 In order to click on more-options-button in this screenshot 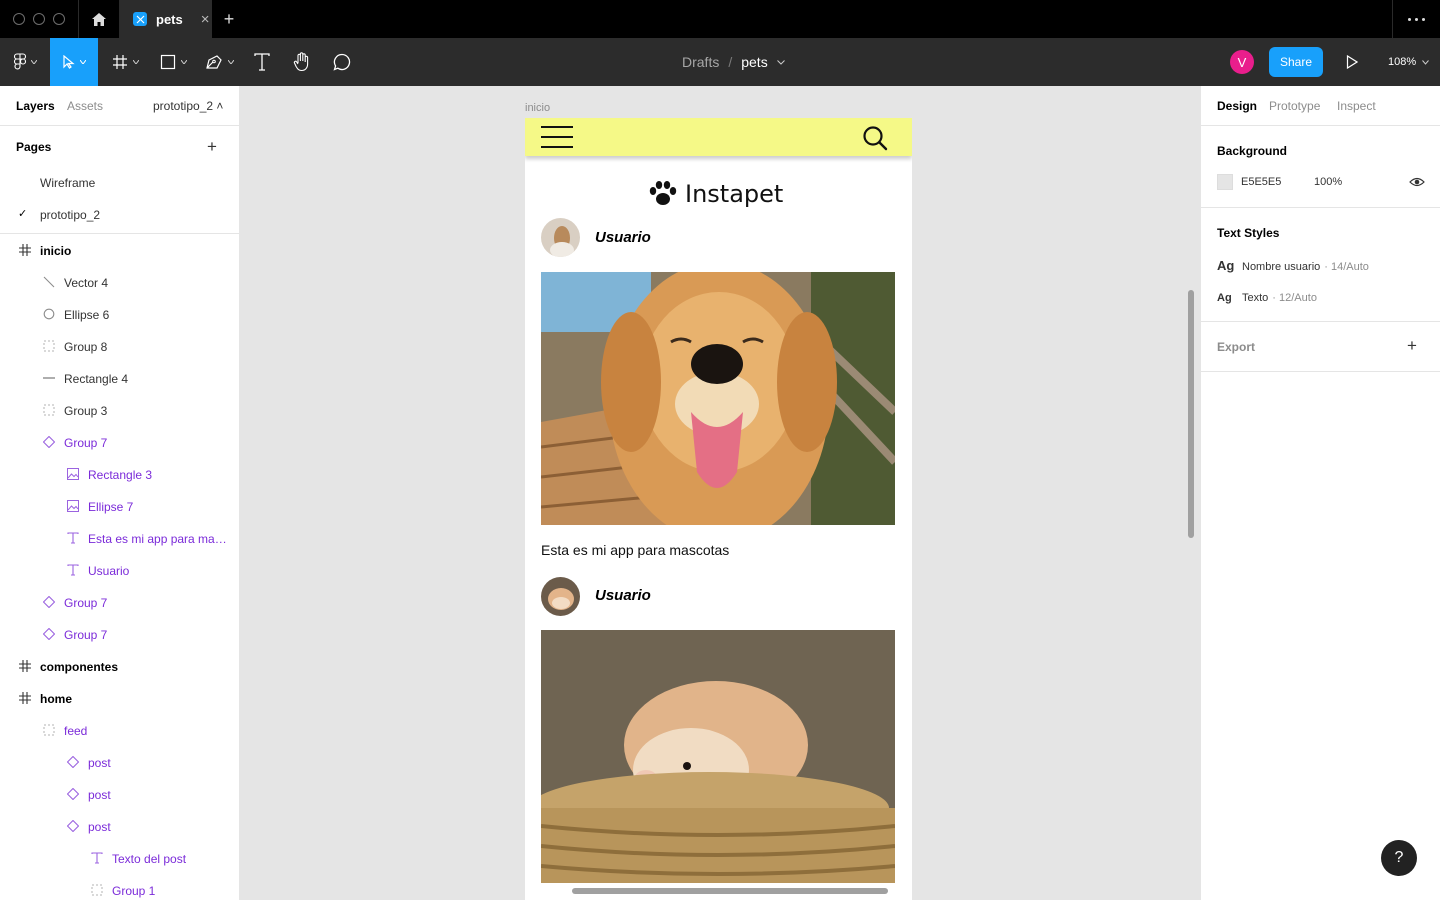, I will do `click(1416, 19)`.